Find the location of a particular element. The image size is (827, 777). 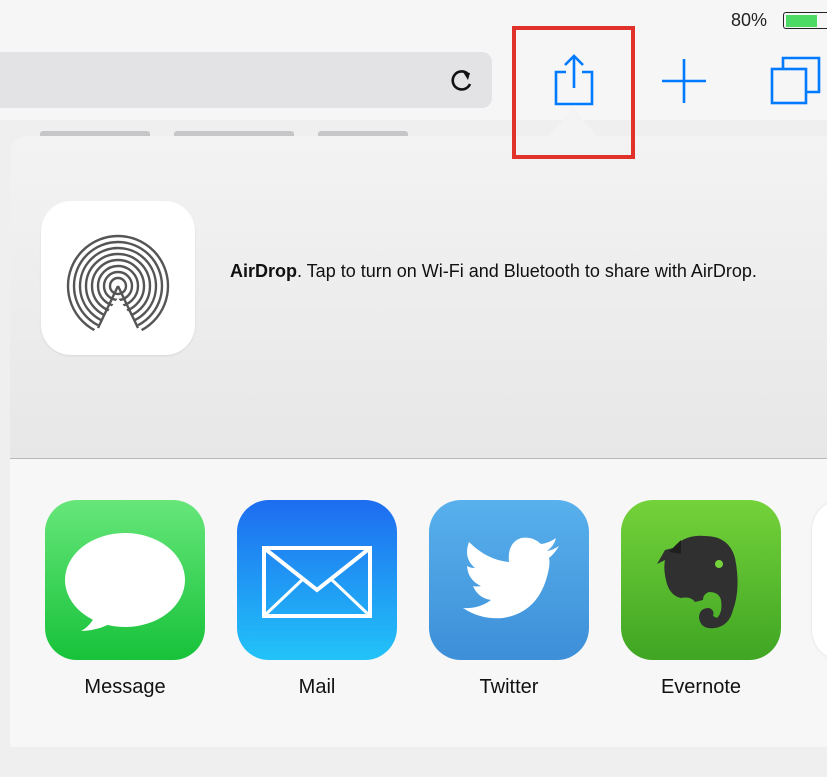

message-icon is located at coordinates (125, 580).